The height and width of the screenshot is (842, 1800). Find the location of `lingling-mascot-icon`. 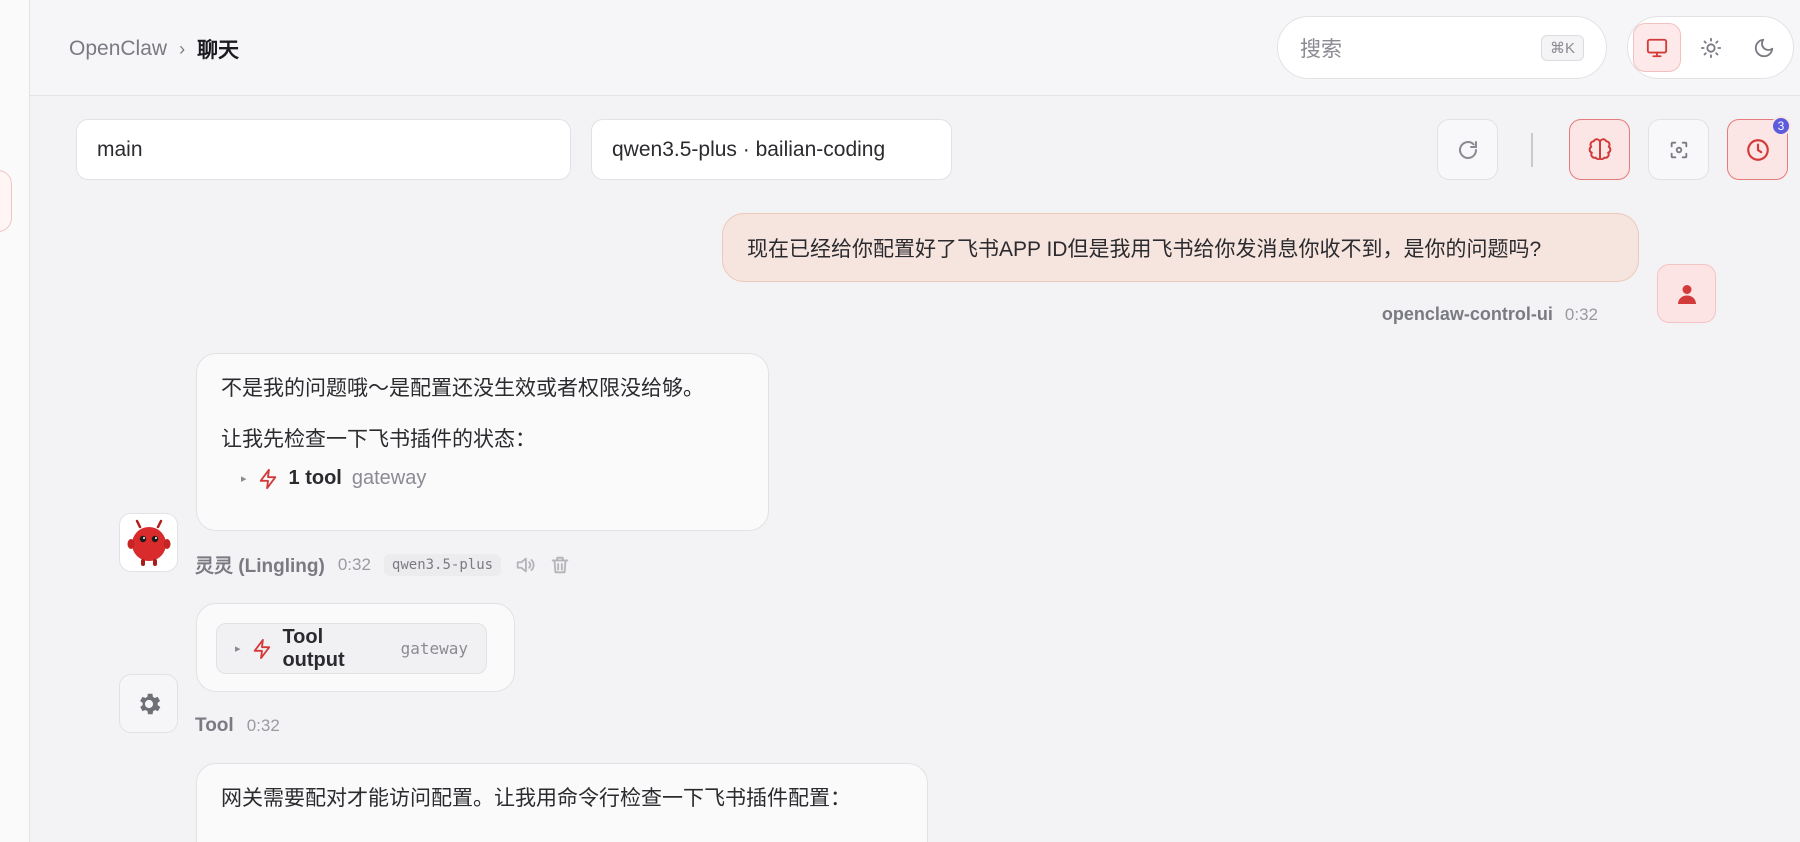

lingling-mascot-icon is located at coordinates (148, 542).